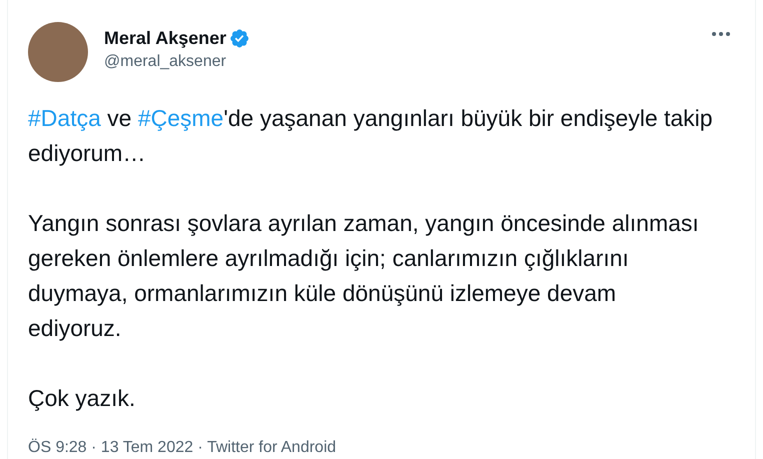  I want to click on tweet-paragraph: Çok yazık., so click(82, 398).